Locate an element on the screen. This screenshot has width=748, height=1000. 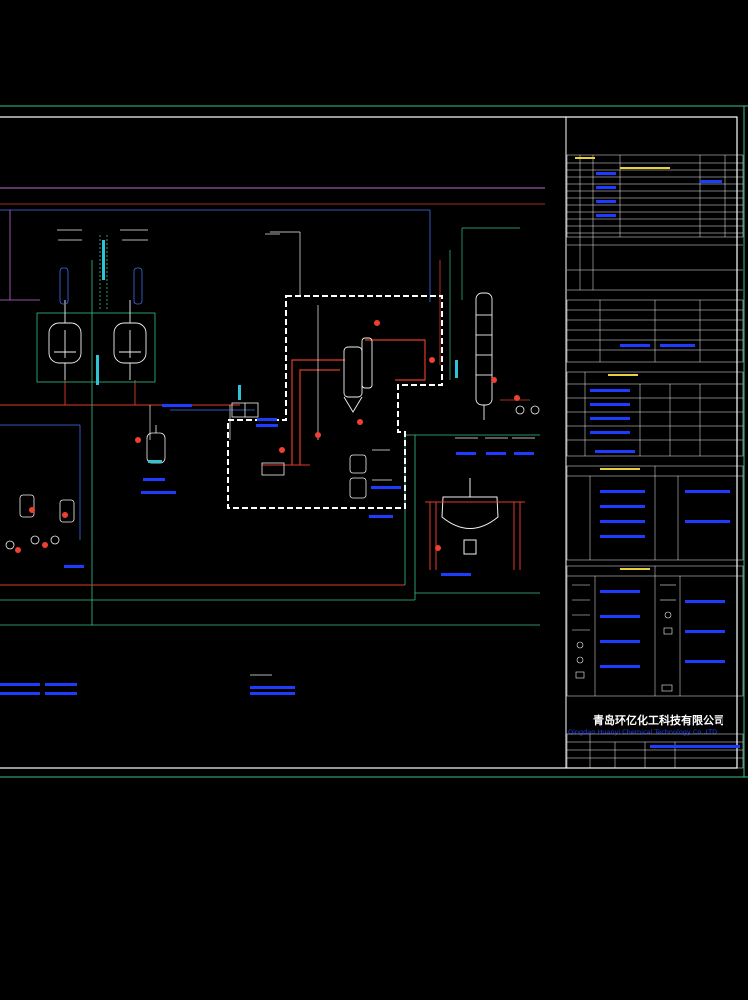
reactor-a is located at coordinates (65, 340).